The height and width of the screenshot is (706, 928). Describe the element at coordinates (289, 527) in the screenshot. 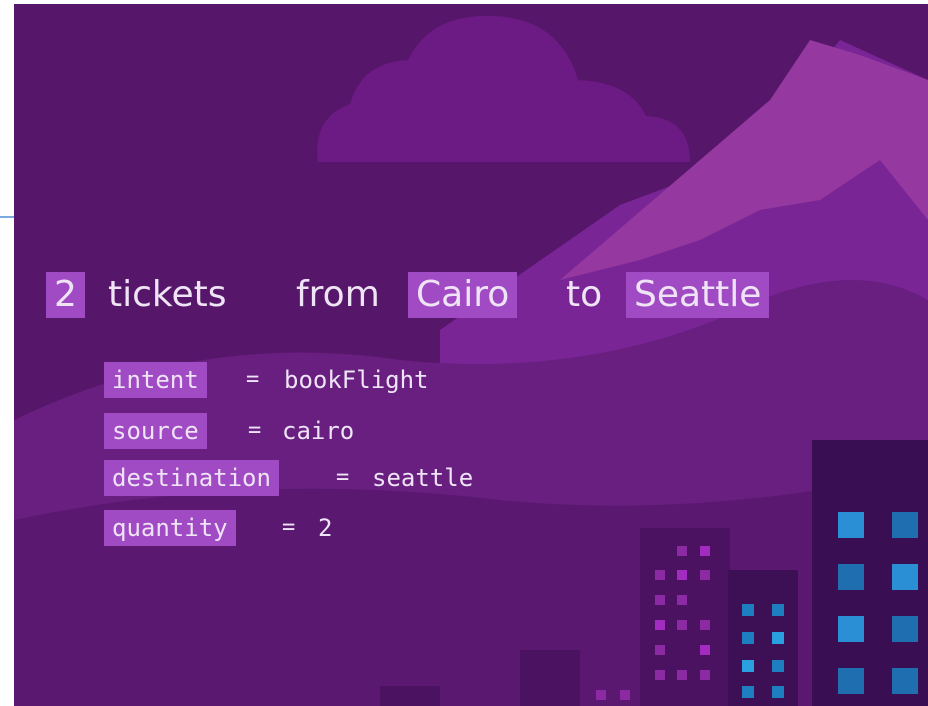

I see `entity-equals-quantity: =` at that location.